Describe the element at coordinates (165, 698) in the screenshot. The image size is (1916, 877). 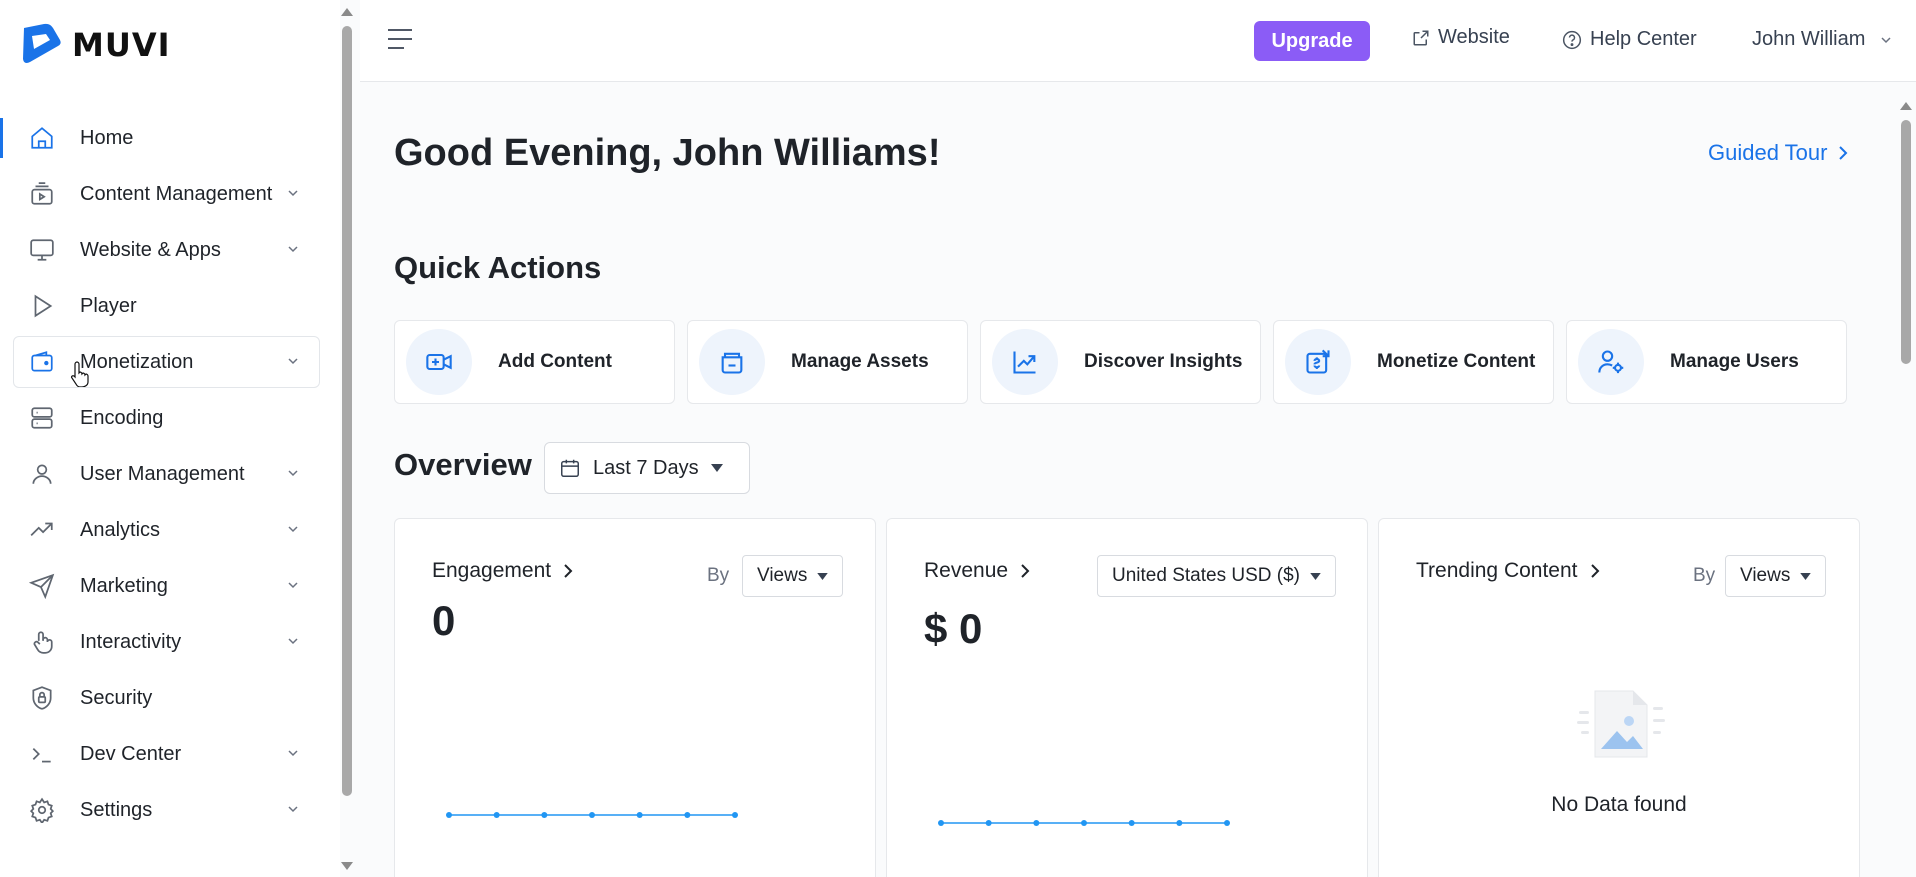
I see `sidebar-item-security: Security` at that location.